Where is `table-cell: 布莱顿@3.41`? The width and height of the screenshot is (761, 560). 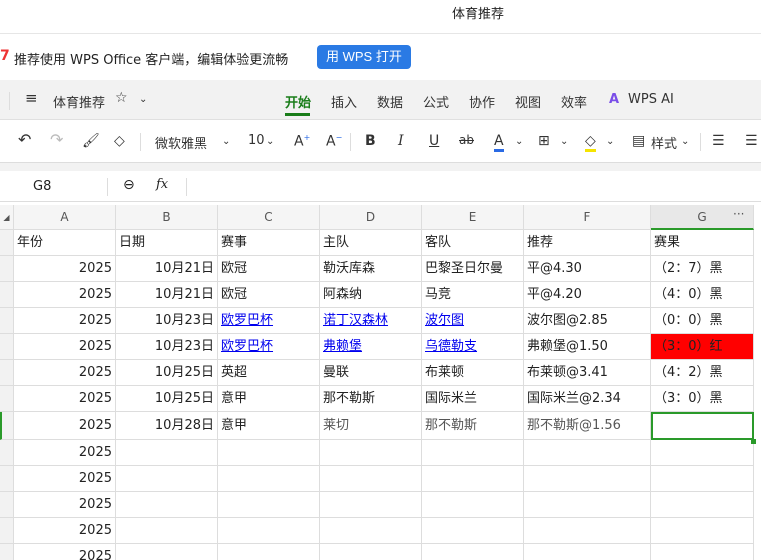 table-cell: 布莱顿@3.41 is located at coordinates (587, 373).